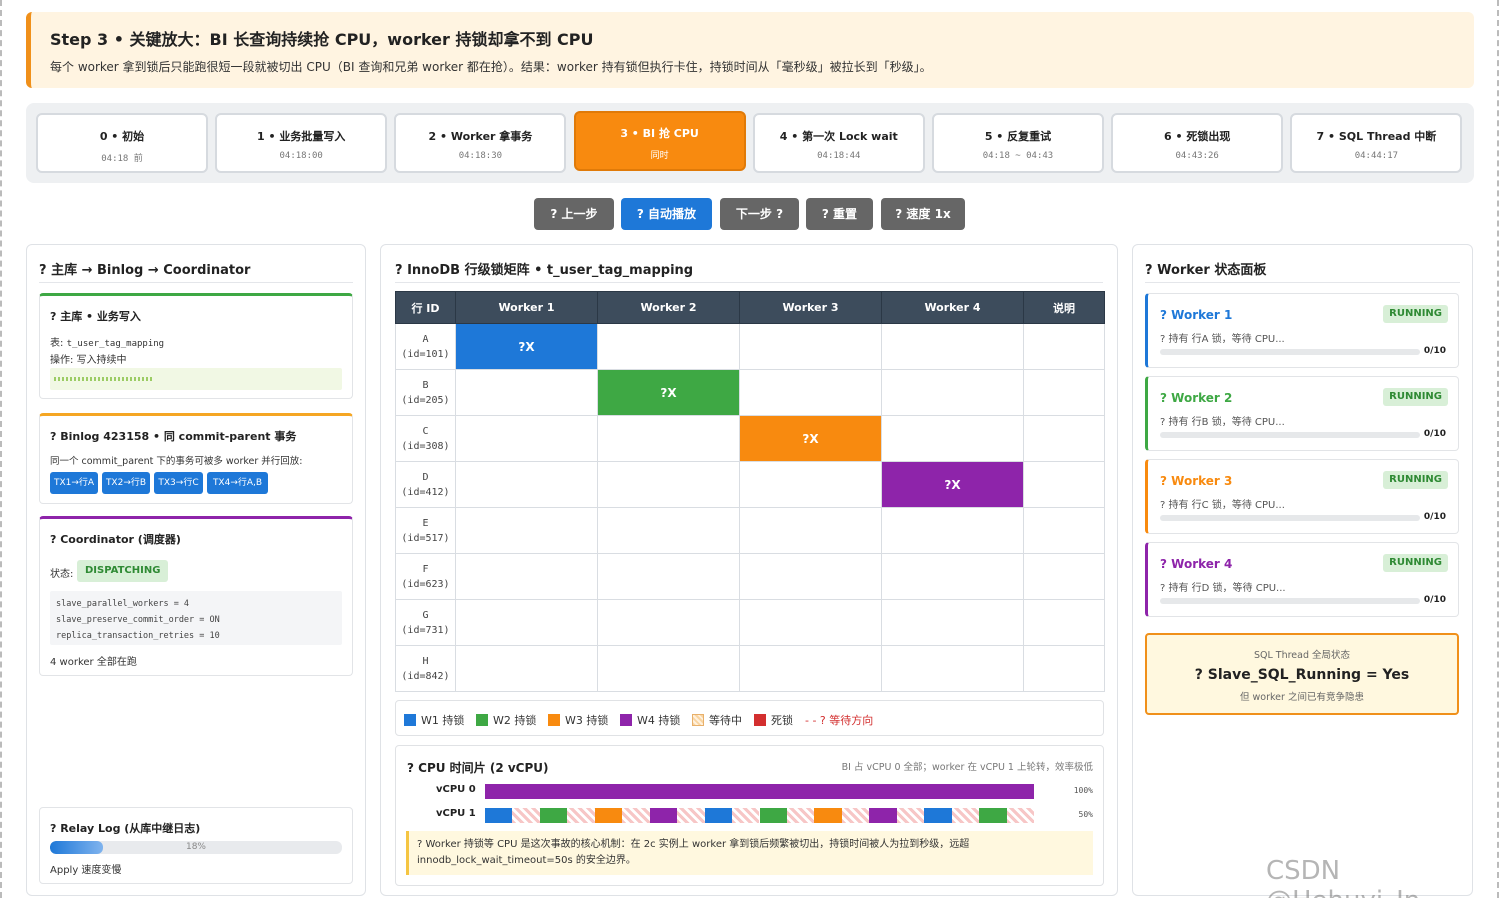  Describe the element at coordinates (1196, 315) in the screenshot. I see `worker-name: ? Worker 1` at that location.